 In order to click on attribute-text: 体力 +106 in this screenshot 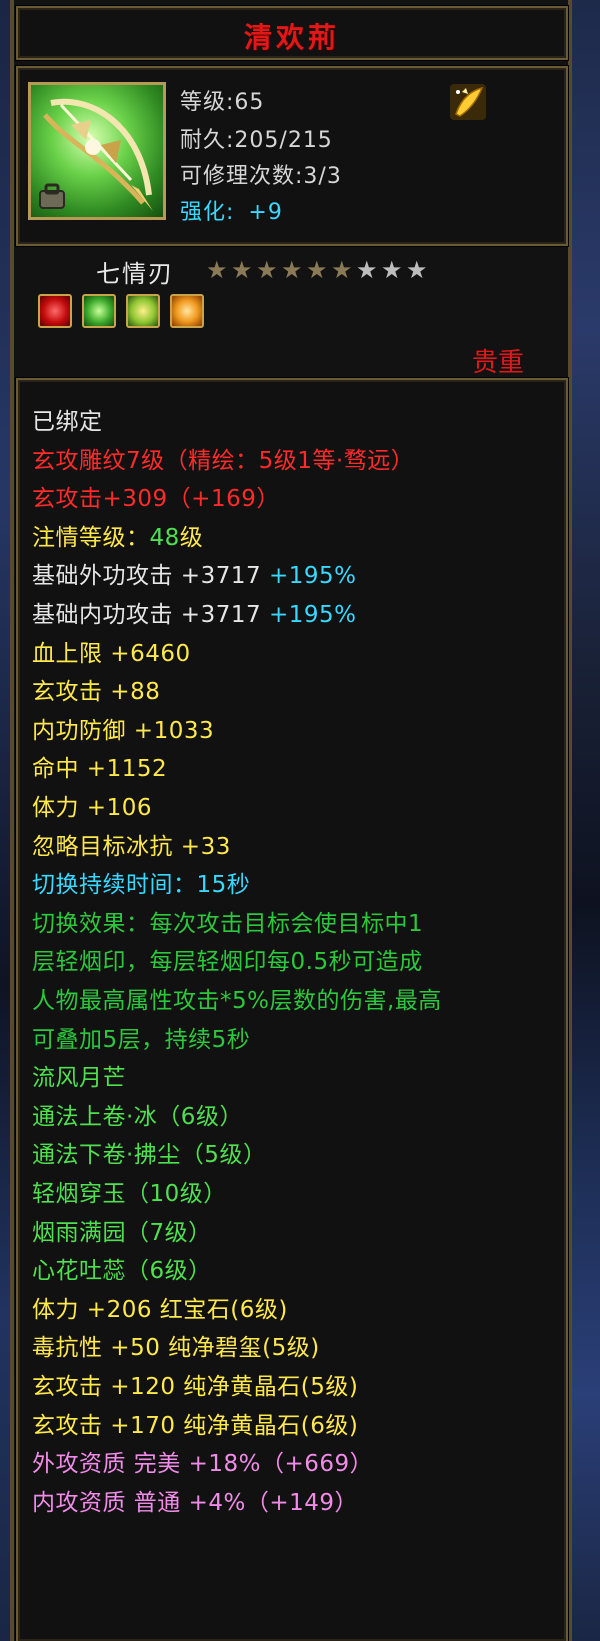, I will do `click(92, 808)`.